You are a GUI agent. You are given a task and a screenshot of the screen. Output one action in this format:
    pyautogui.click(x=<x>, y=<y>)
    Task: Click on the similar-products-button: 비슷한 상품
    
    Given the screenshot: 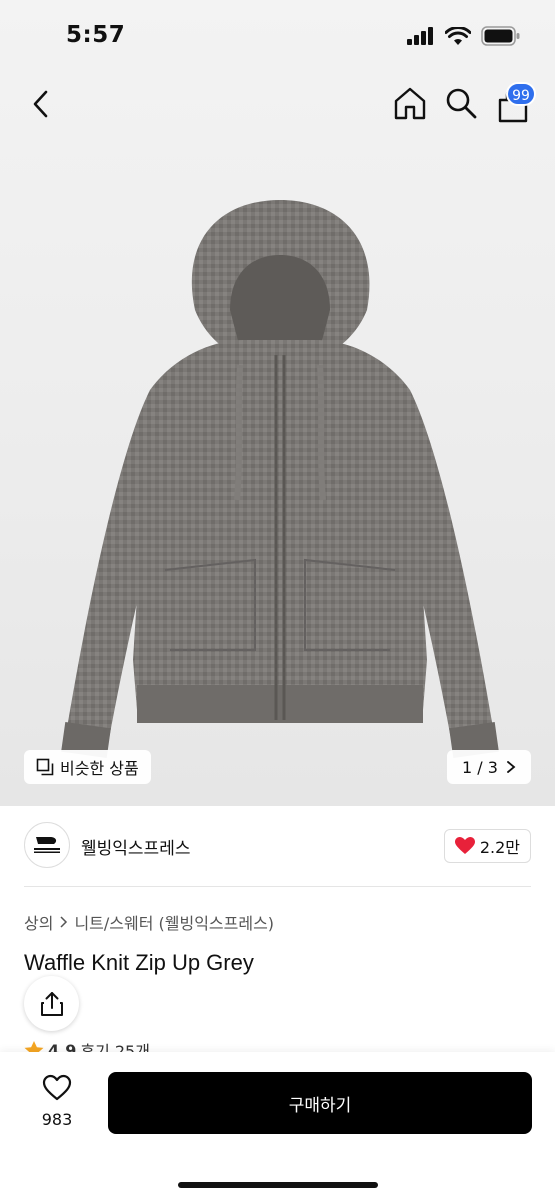 What is the action you would take?
    pyautogui.click(x=87, y=767)
    